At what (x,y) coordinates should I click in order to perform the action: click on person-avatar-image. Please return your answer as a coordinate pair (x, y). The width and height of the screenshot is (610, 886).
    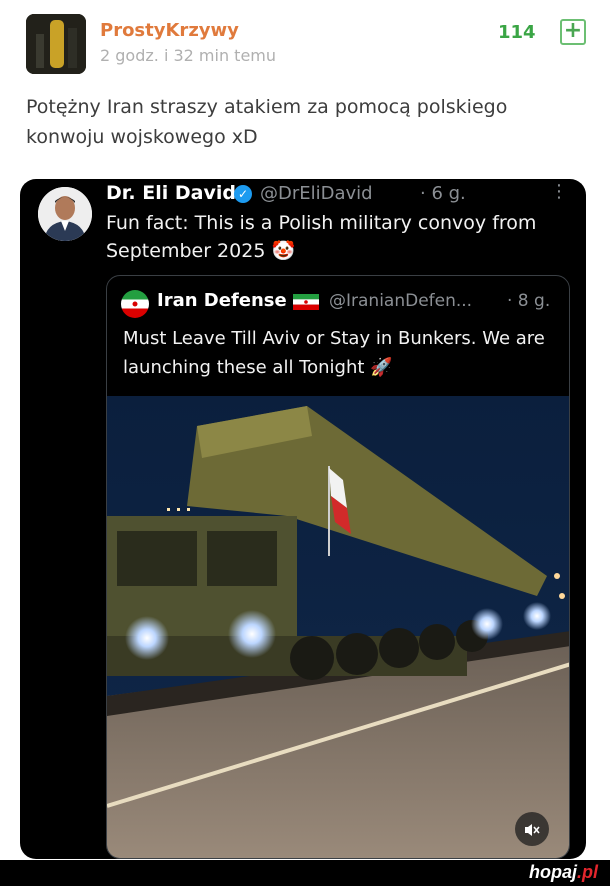
    Looking at the image, I should click on (65, 214).